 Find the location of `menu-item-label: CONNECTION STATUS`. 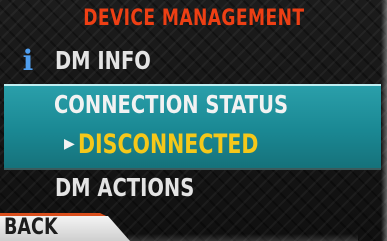

menu-item-label: CONNECTION STATUS is located at coordinates (171, 104).